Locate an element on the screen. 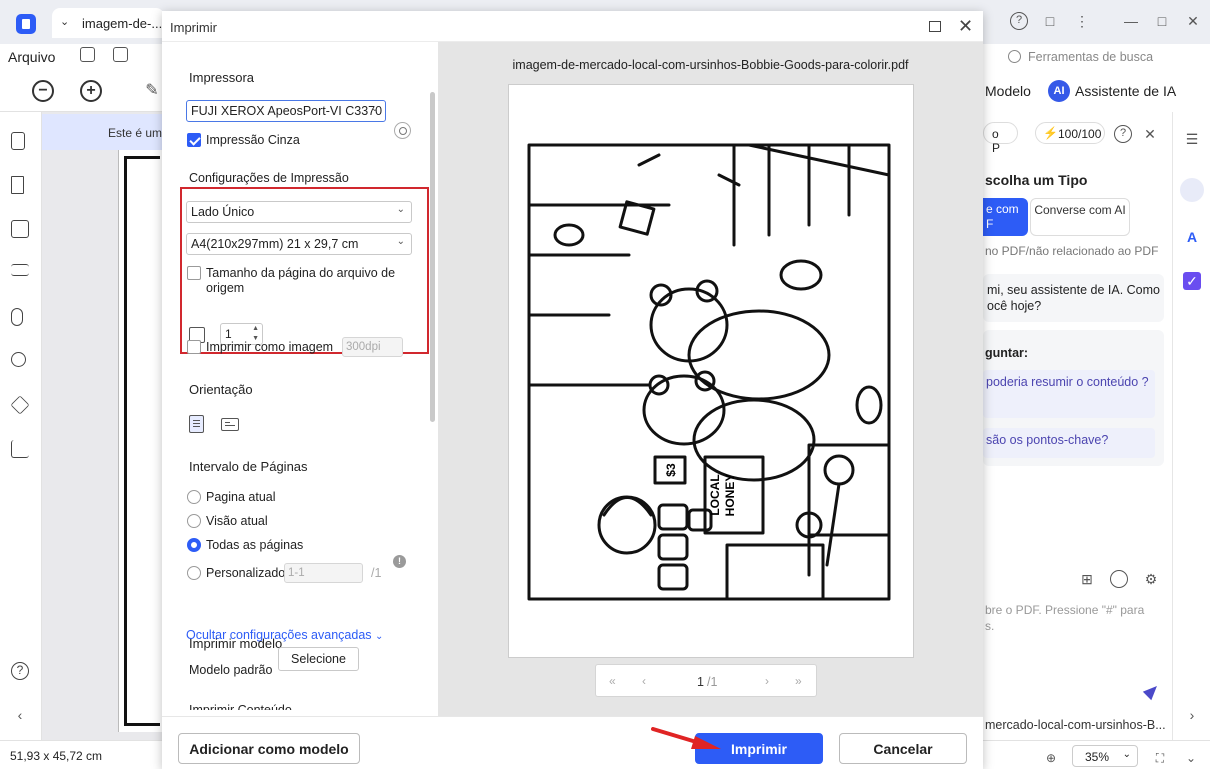  prev-page-icon: ‹ is located at coordinates (644, 681).